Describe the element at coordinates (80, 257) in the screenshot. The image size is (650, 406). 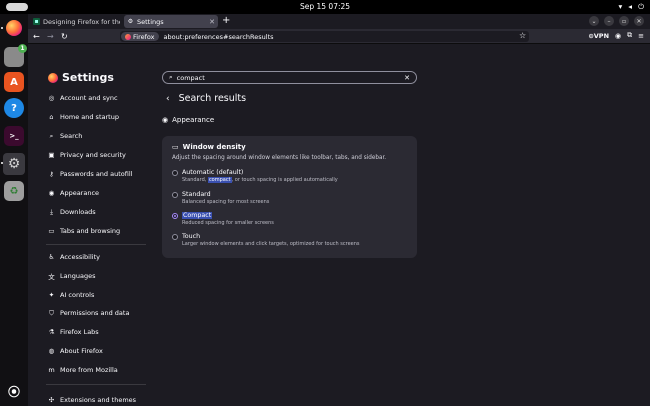
I see `sidebar-item-label: Accessibility` at that location.